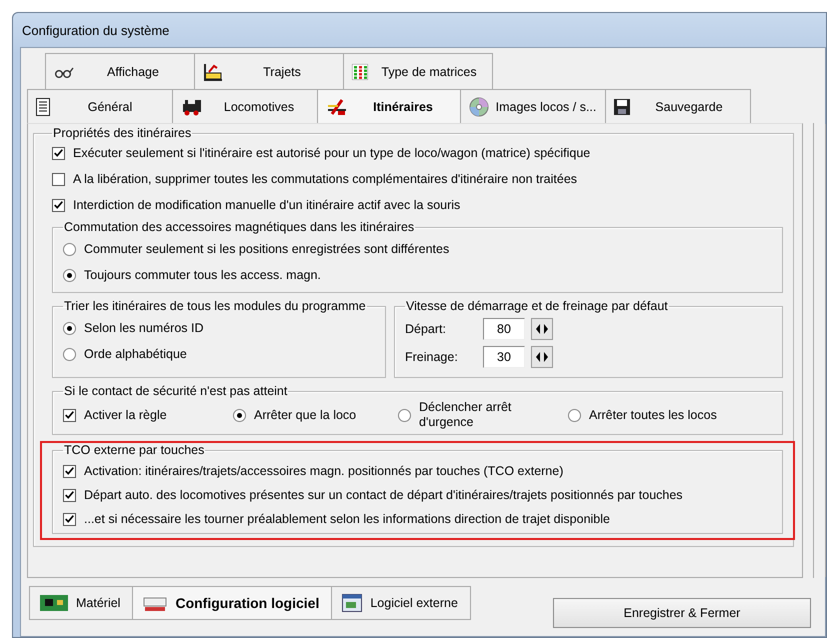 This screenshot has width=827, height=638. What do you see at coordinates (266, 205) in the screenshot?
I see `checkbox-label: Interdiction de modification manuelle d'un itinéraire actif avec la souris` at bounding box center [266, 205].